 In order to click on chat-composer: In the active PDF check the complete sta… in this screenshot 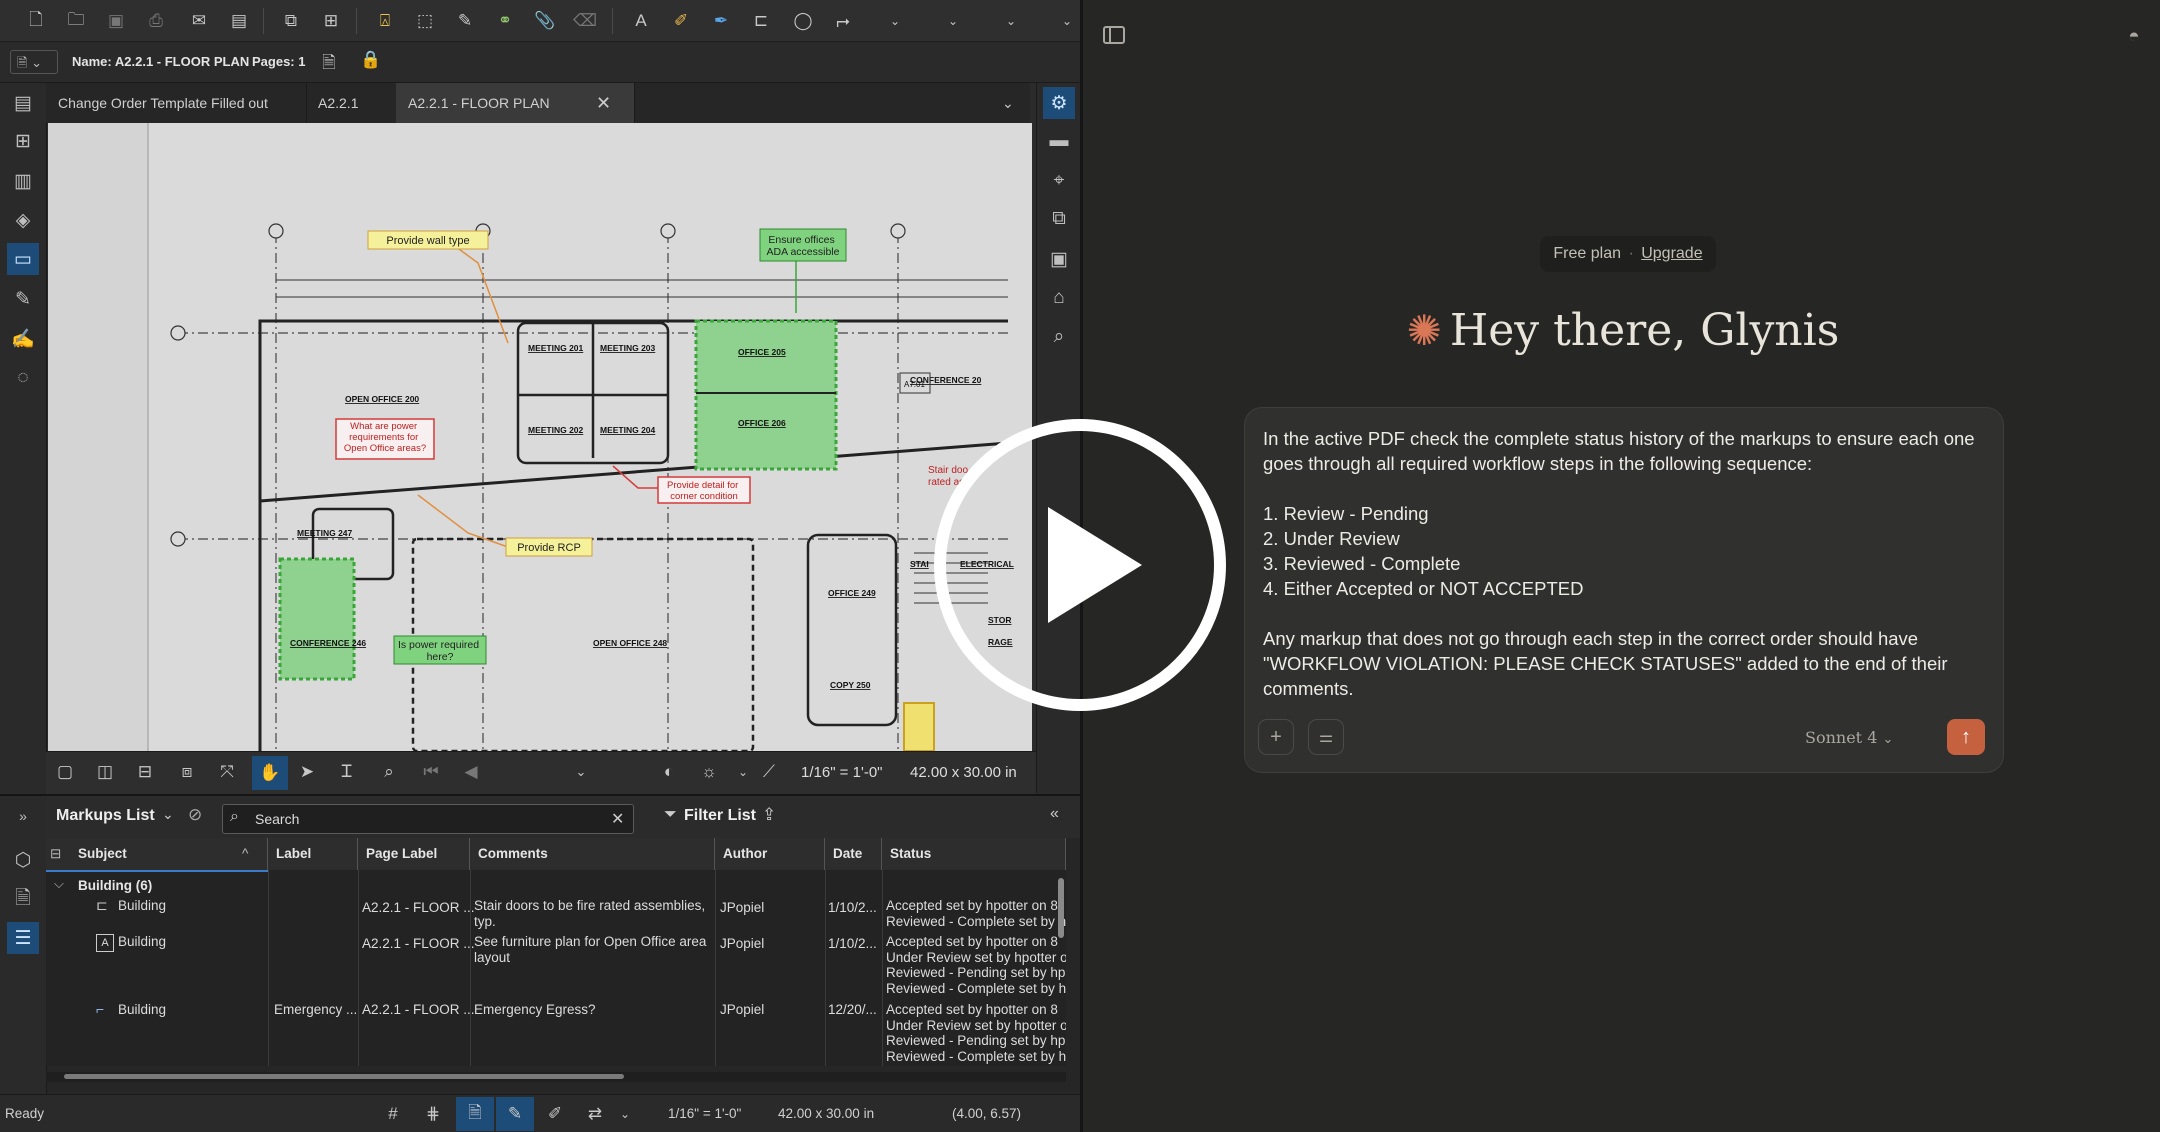, I will do `click(1624, 590)`.